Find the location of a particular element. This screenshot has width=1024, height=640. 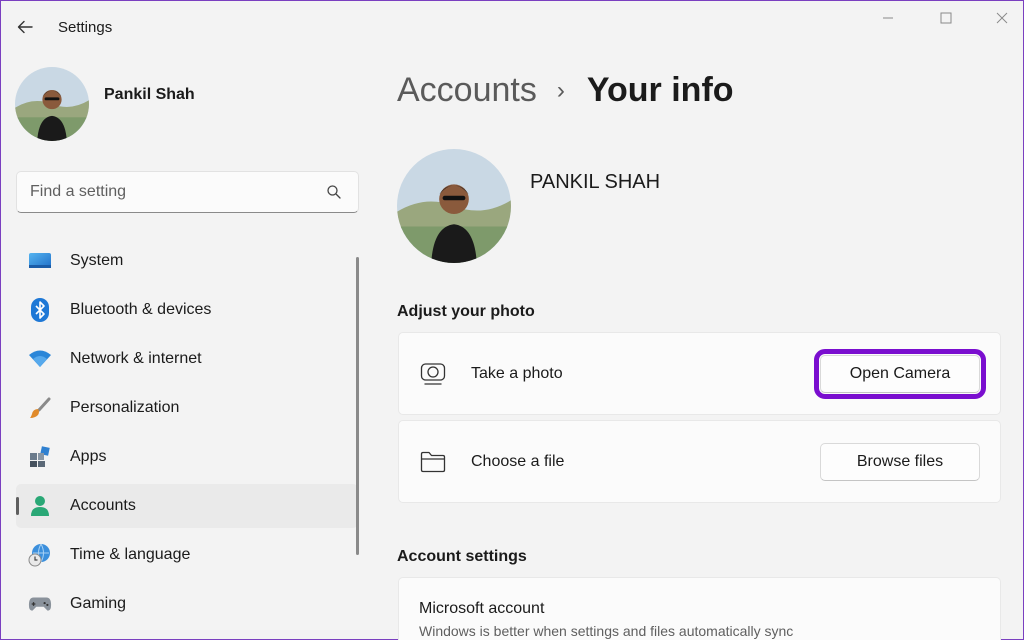

maximize-icon is located at coordinates (946, 18).